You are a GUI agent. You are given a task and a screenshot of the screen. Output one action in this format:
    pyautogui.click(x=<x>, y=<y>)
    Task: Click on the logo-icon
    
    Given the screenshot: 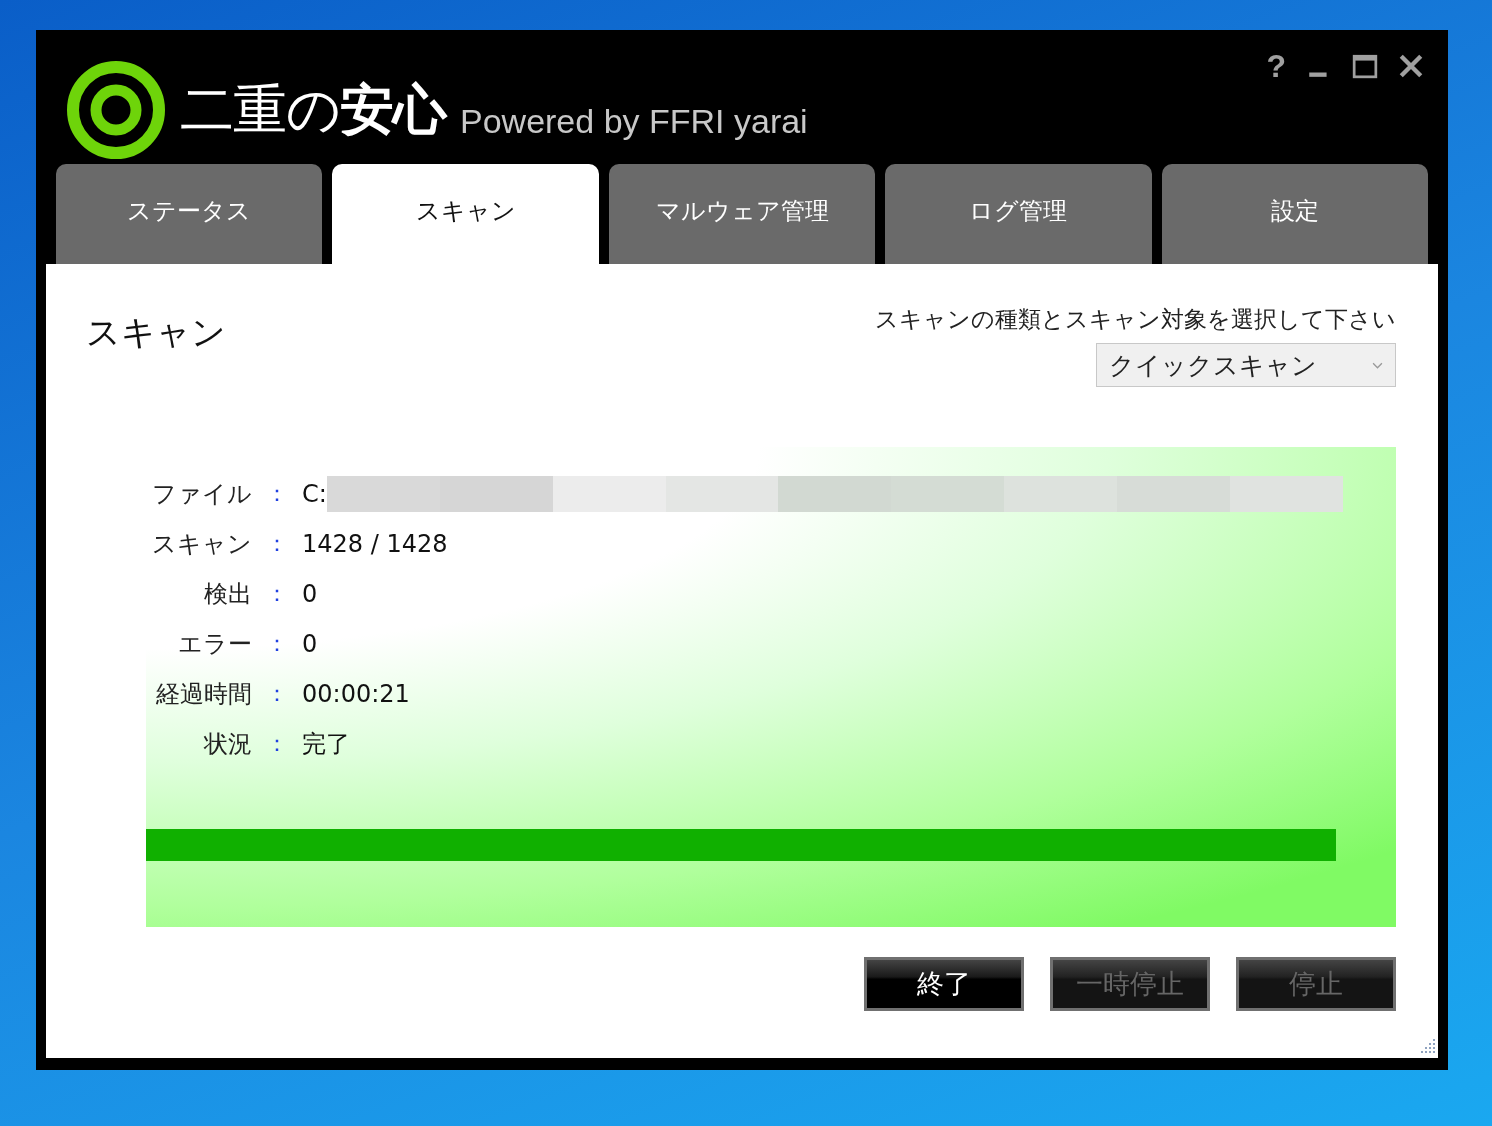 What is the action you would take?
    pyautogui.click(x=116, y=110)
    